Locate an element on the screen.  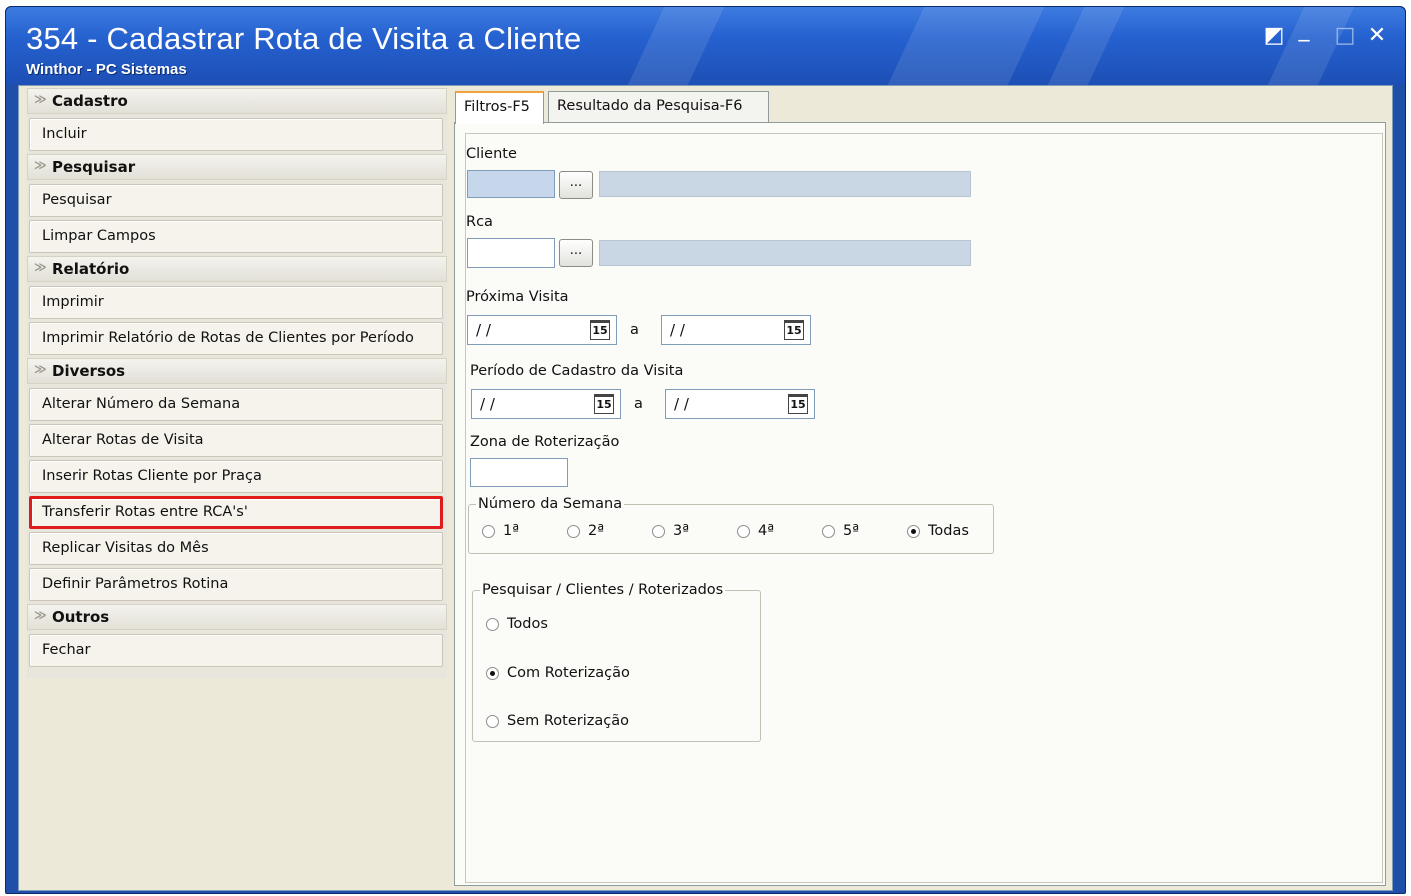
close-icon: ✕ is located at coordinates (1377, 36).